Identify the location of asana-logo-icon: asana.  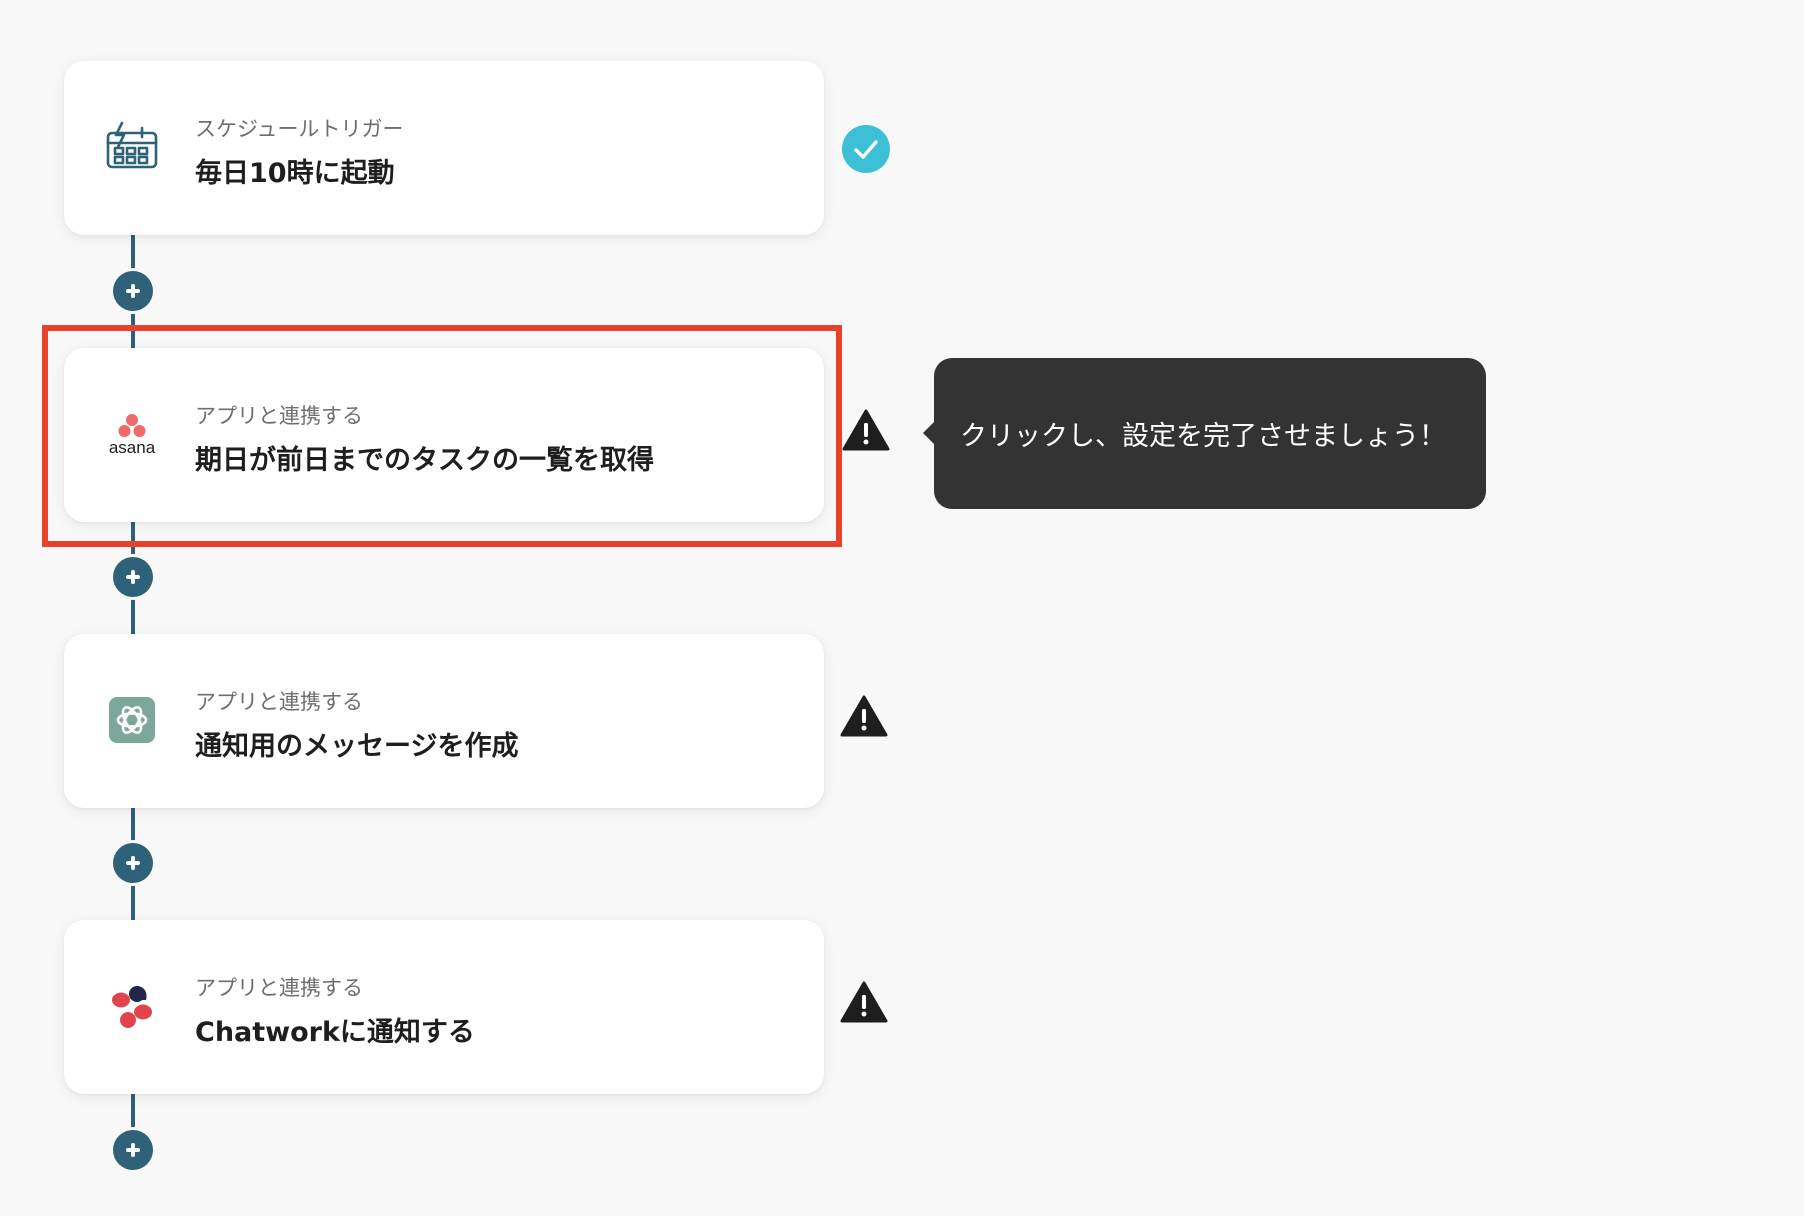
(132, 435).